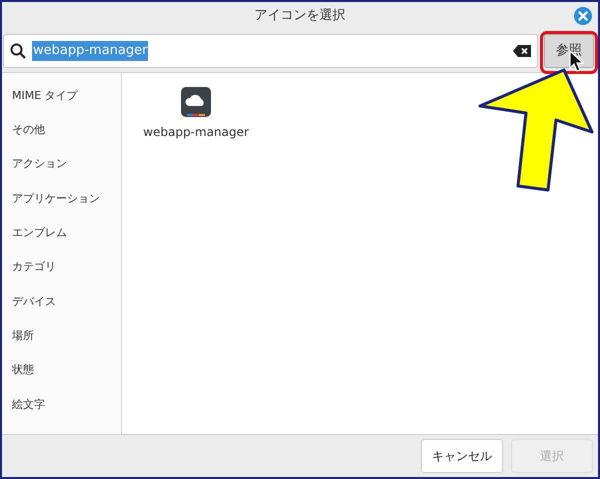 This screenshot has width=600, height=479. What do you see at coordinates (522, 51) in the screenshot?
I see `clear-icon` at bounding box center [522, 51].